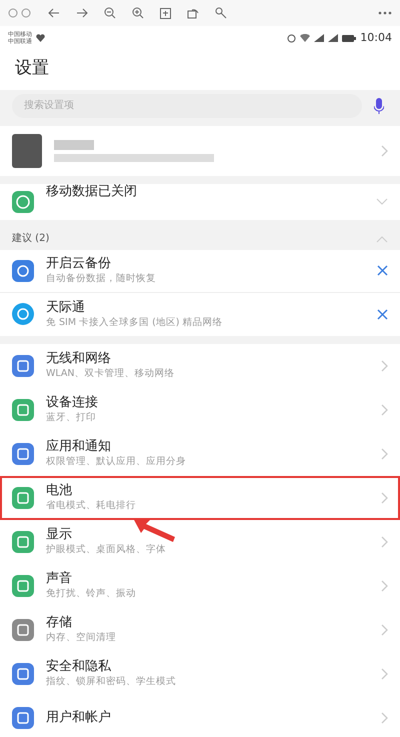  Describe the element at coordinates (40, 38) in the screenshot. I see `heart-icon` at that location.